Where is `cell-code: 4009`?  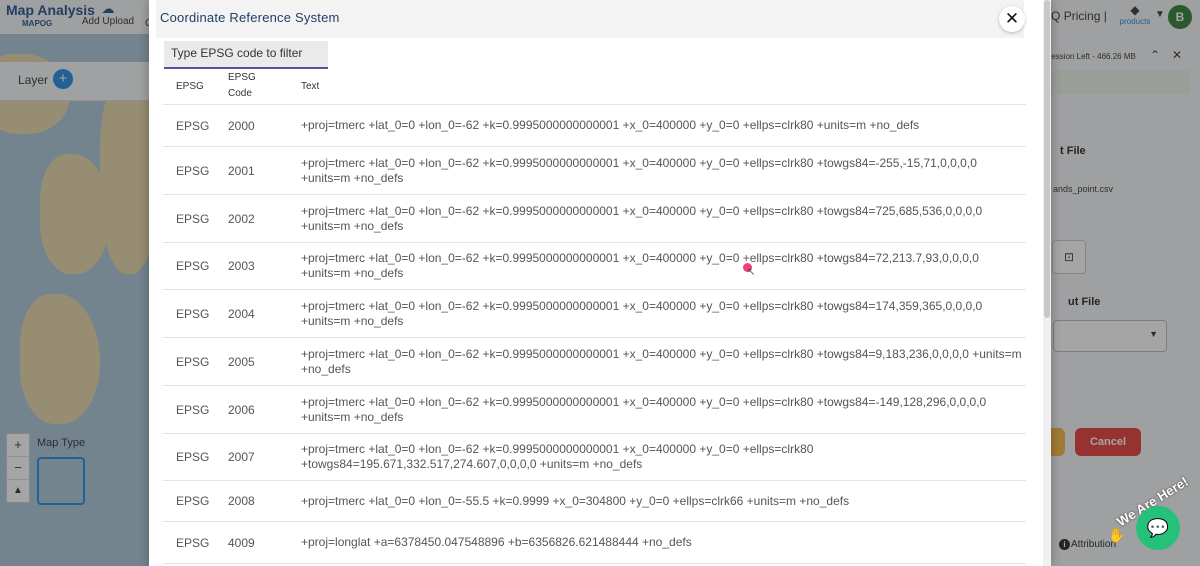 cell-code: 4009 is located at coordinates (264, 542).